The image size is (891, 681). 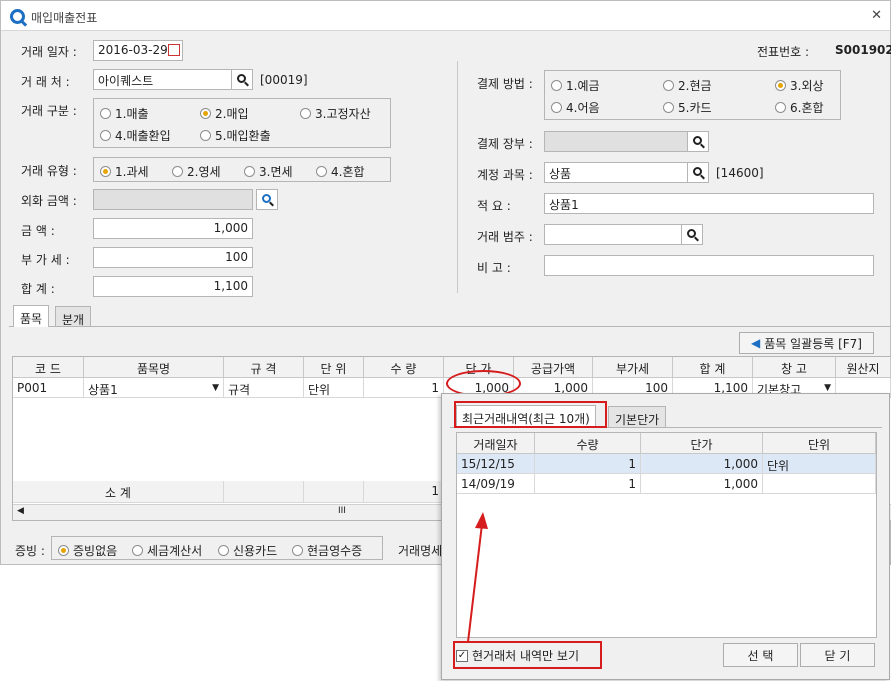 I want to click on kind-option-5: 5.매입환출, so click(x=235, y=135).